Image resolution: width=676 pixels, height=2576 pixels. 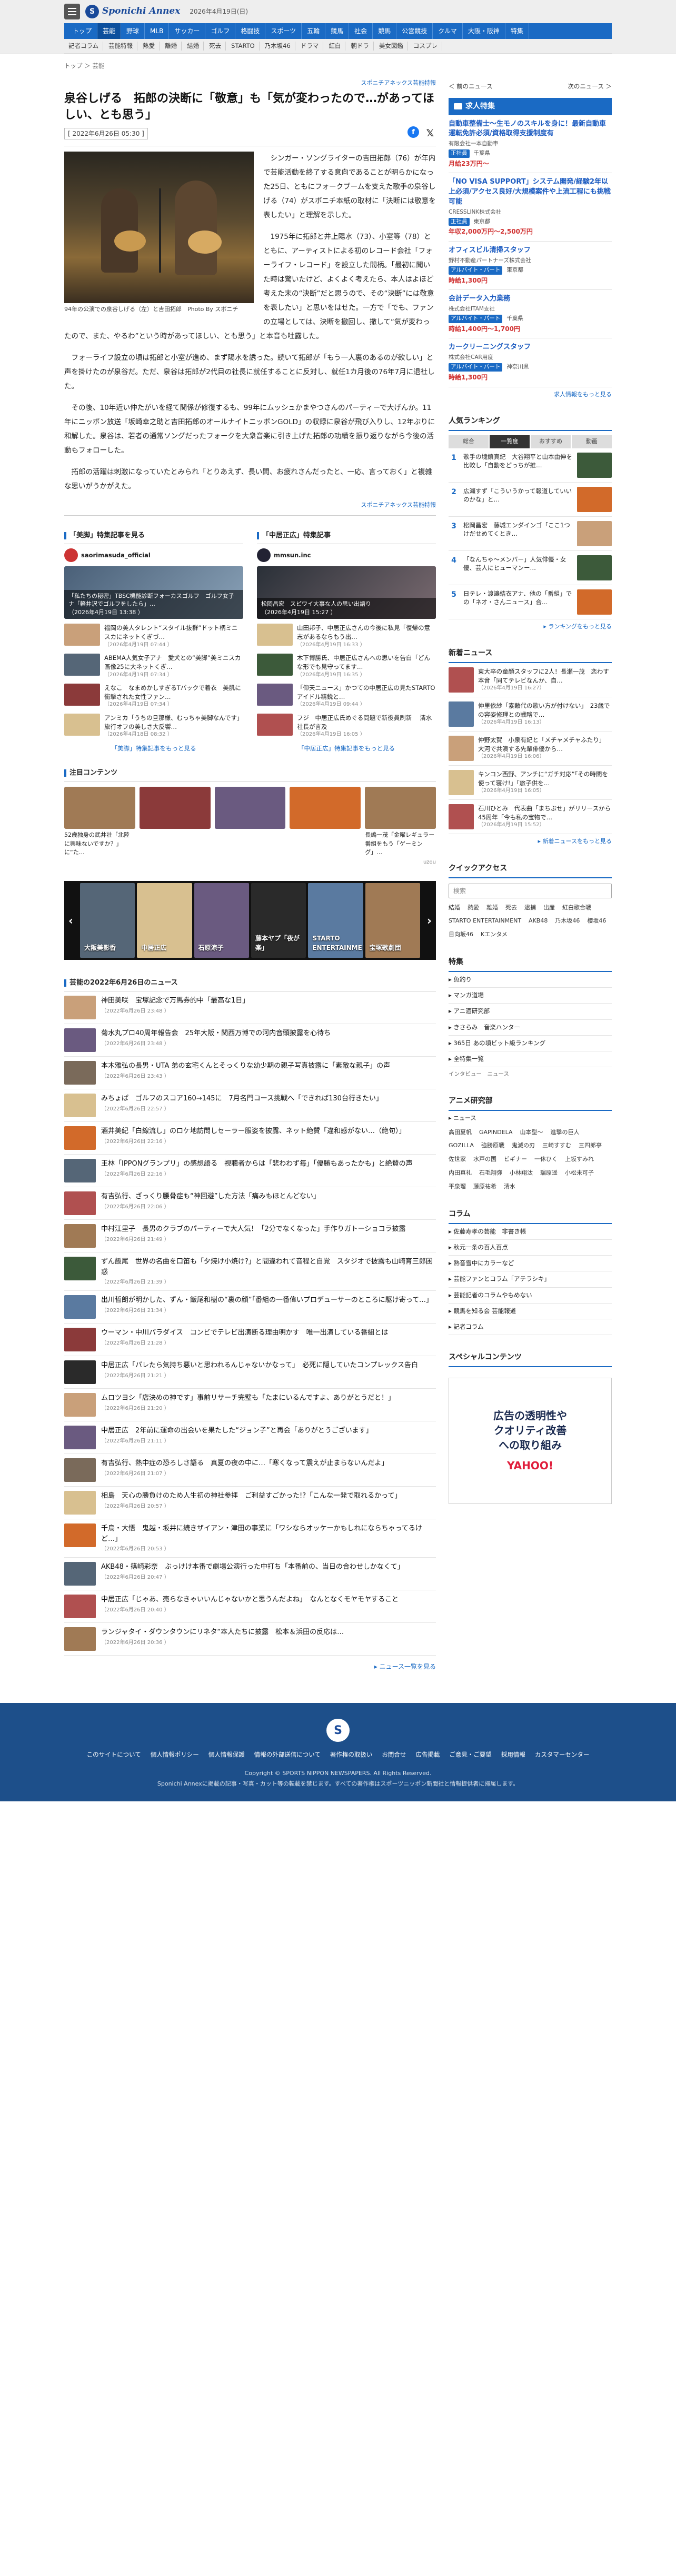 What do you see at coordinates (335, 46) in the screenshot?
I see `subnav-item: 紅白` at bounding box center [335, 46].